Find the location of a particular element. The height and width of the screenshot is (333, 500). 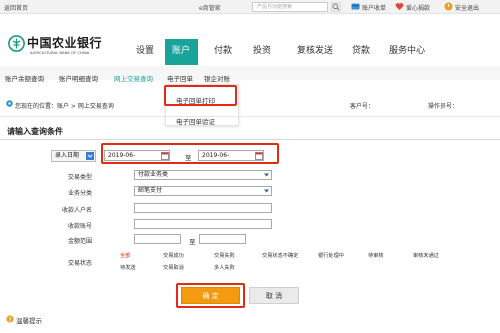

highlight-box is located at coordinates (200, 95).